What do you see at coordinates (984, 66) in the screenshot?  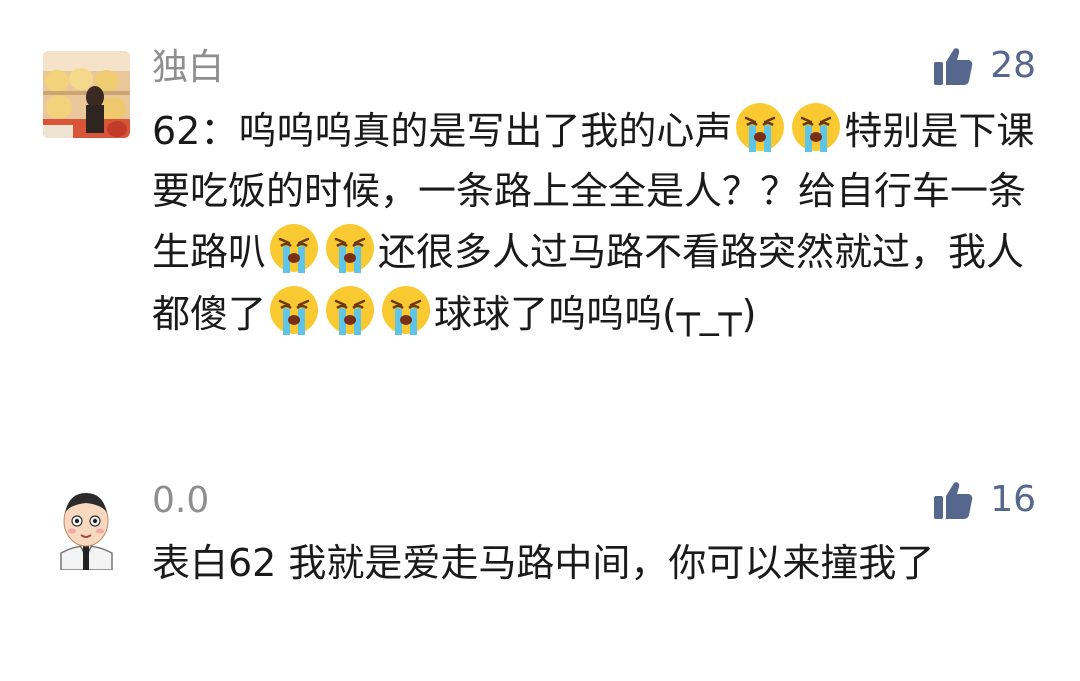 I see `like-button: 28` at bounding box center [984, 66].